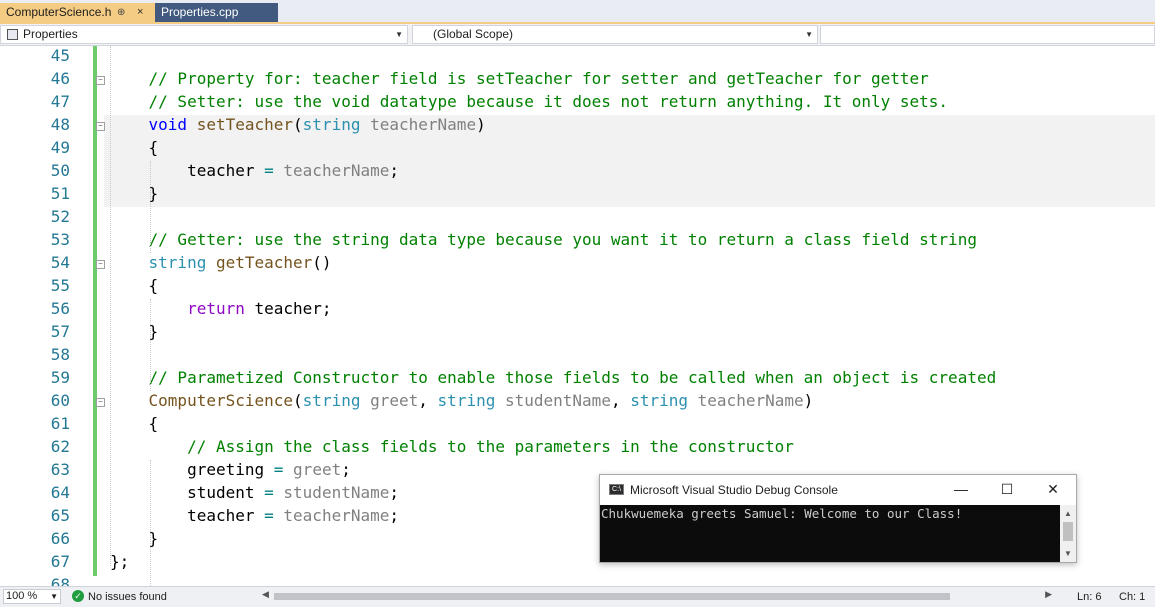 This screenshot has width=1155, height=607. What do you see at coordinates (60, 262) in the screenshot?
I see `line-number: 54` at bounding box center [60, 262].